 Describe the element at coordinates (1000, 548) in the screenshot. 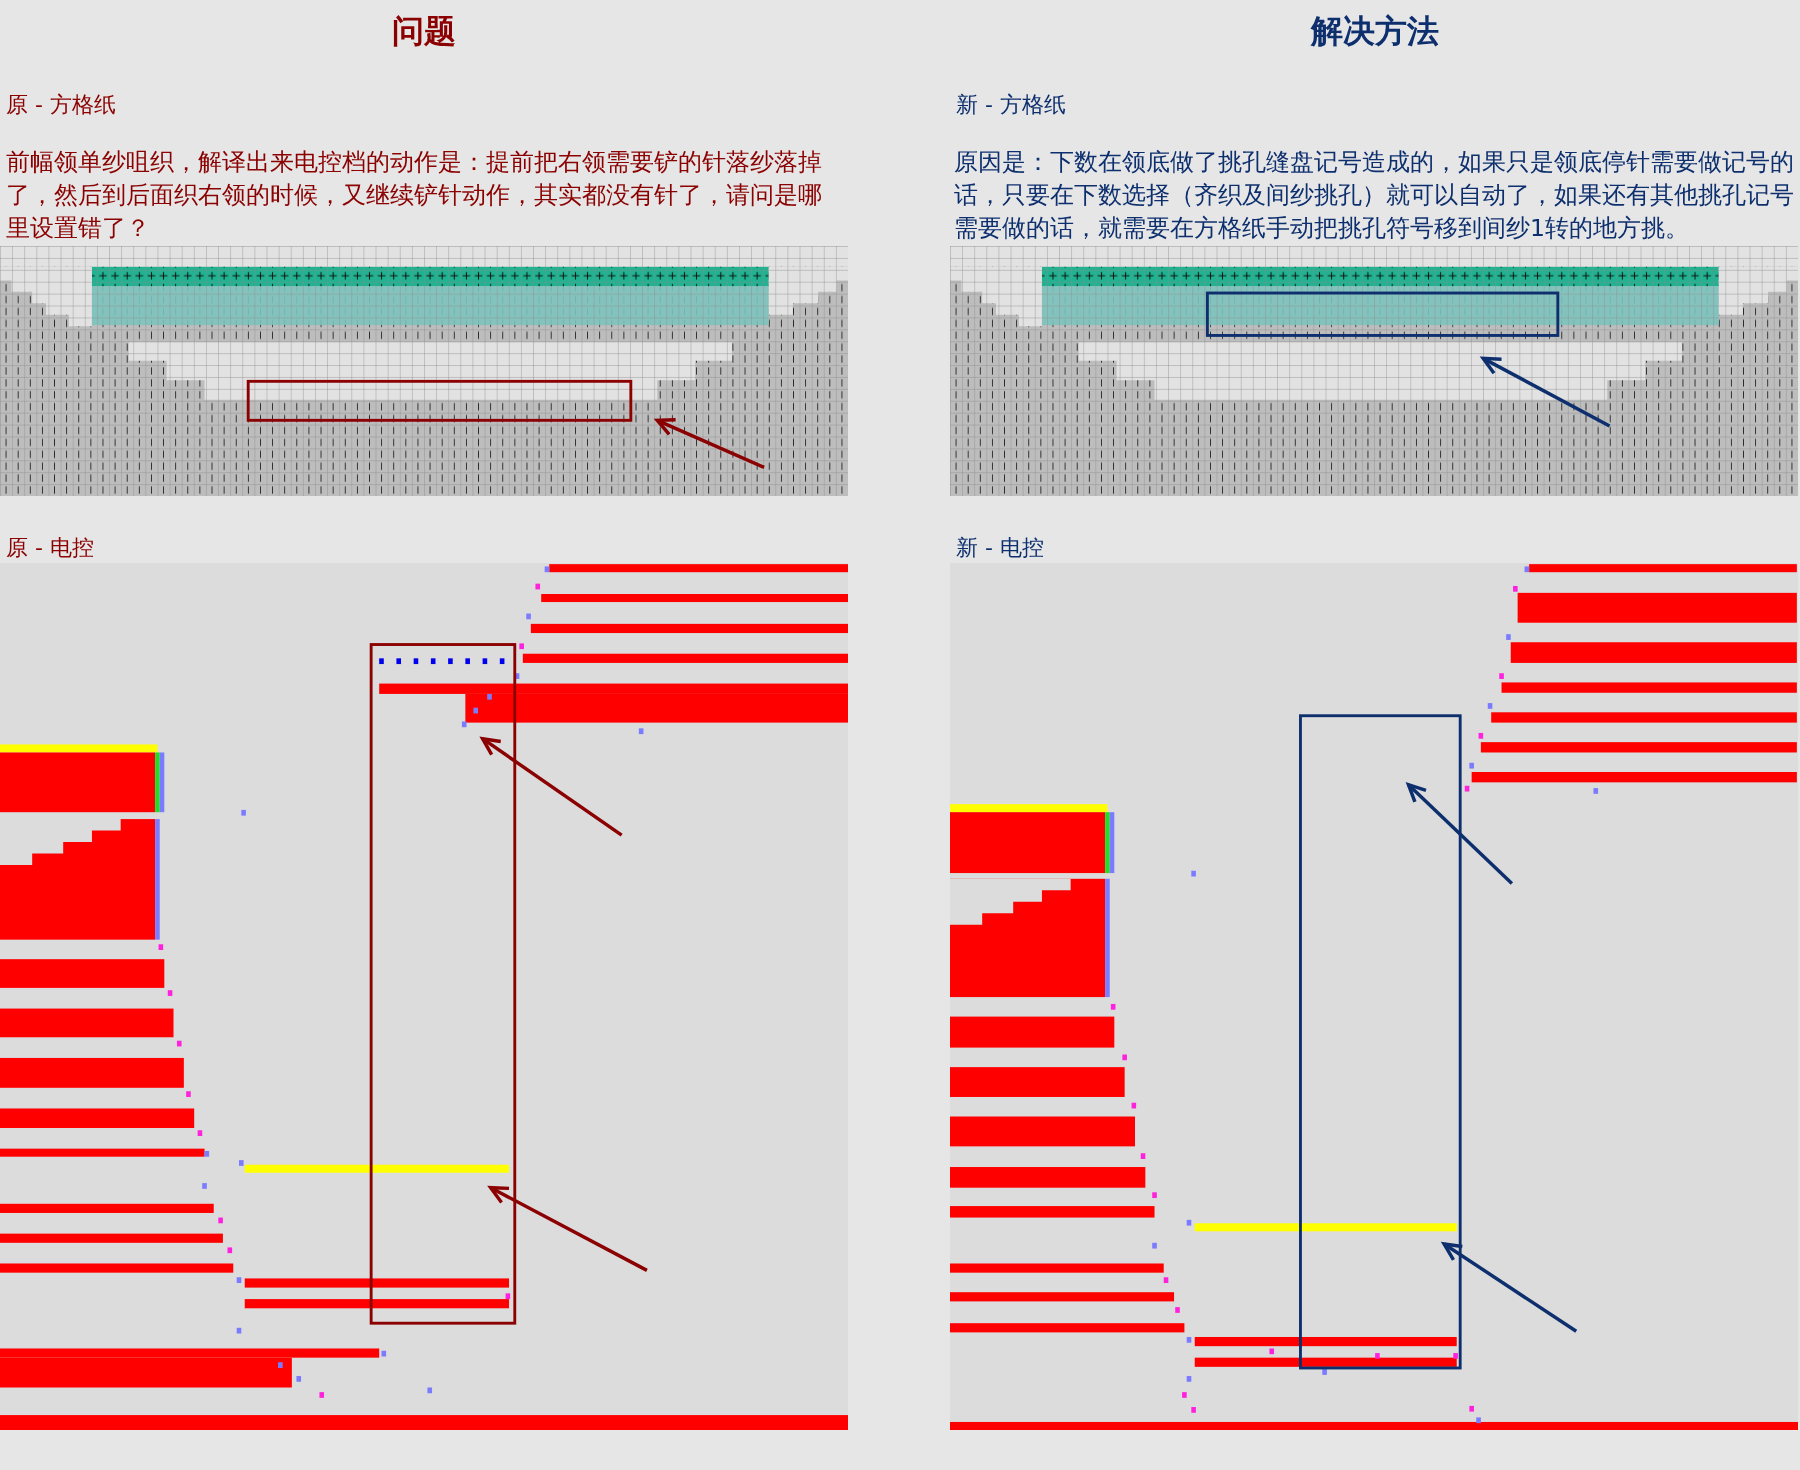

I see `section-caption: 新 - 电控` at that location.